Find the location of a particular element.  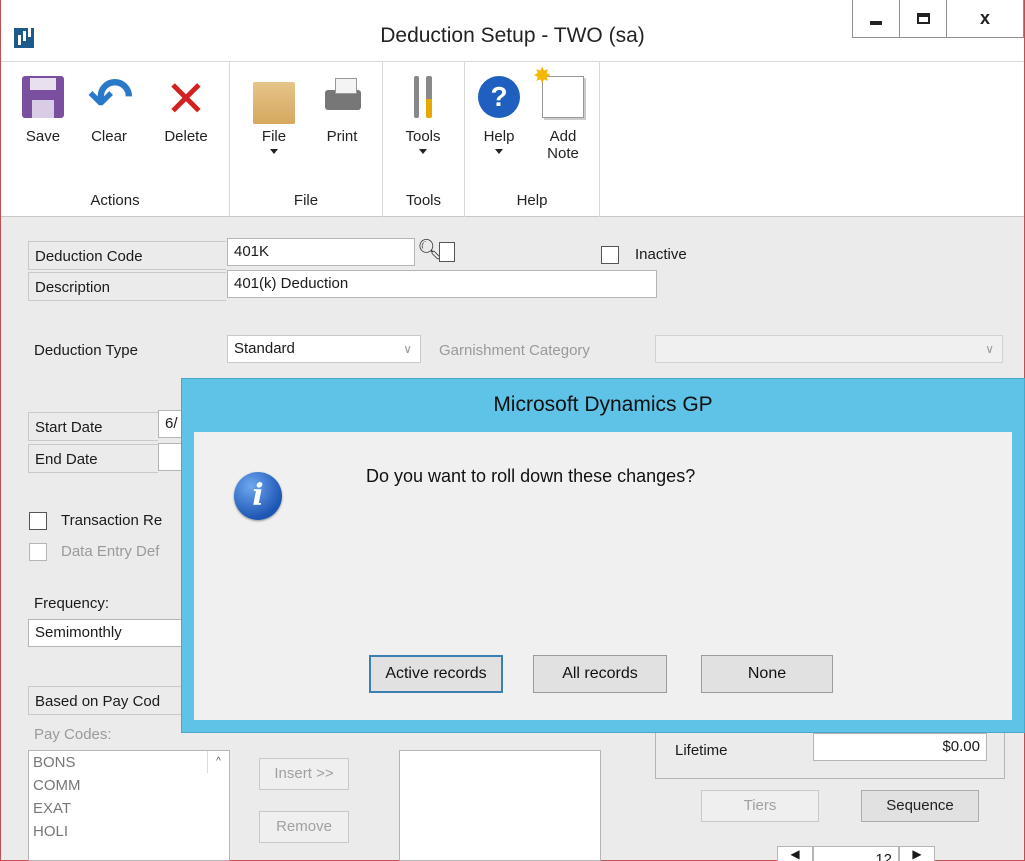

ribbon-group-tools: Tools Tools is located at coordinates (424, 139).